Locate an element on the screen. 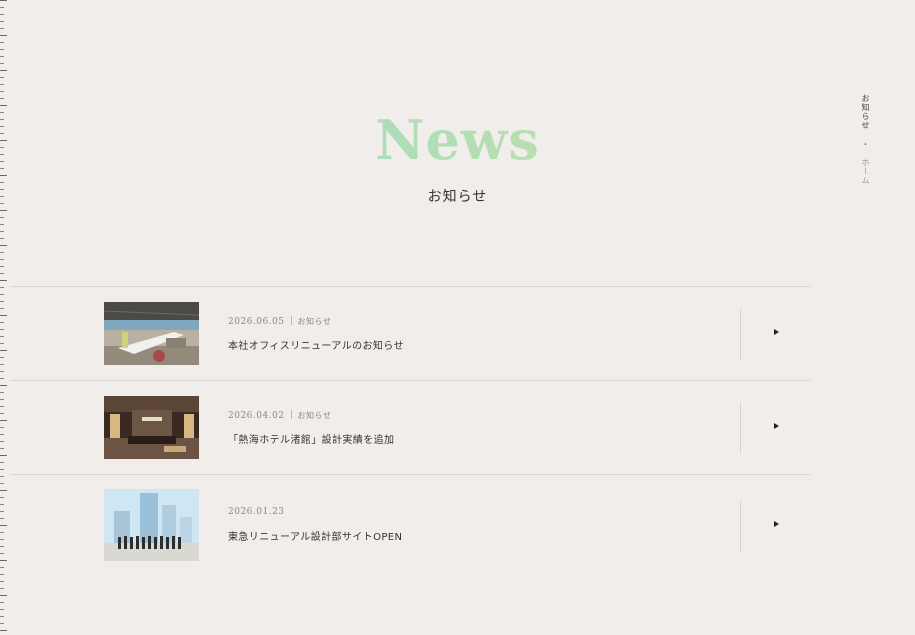  news-date: 2026.06.05 is located at coordinates (256, 322).